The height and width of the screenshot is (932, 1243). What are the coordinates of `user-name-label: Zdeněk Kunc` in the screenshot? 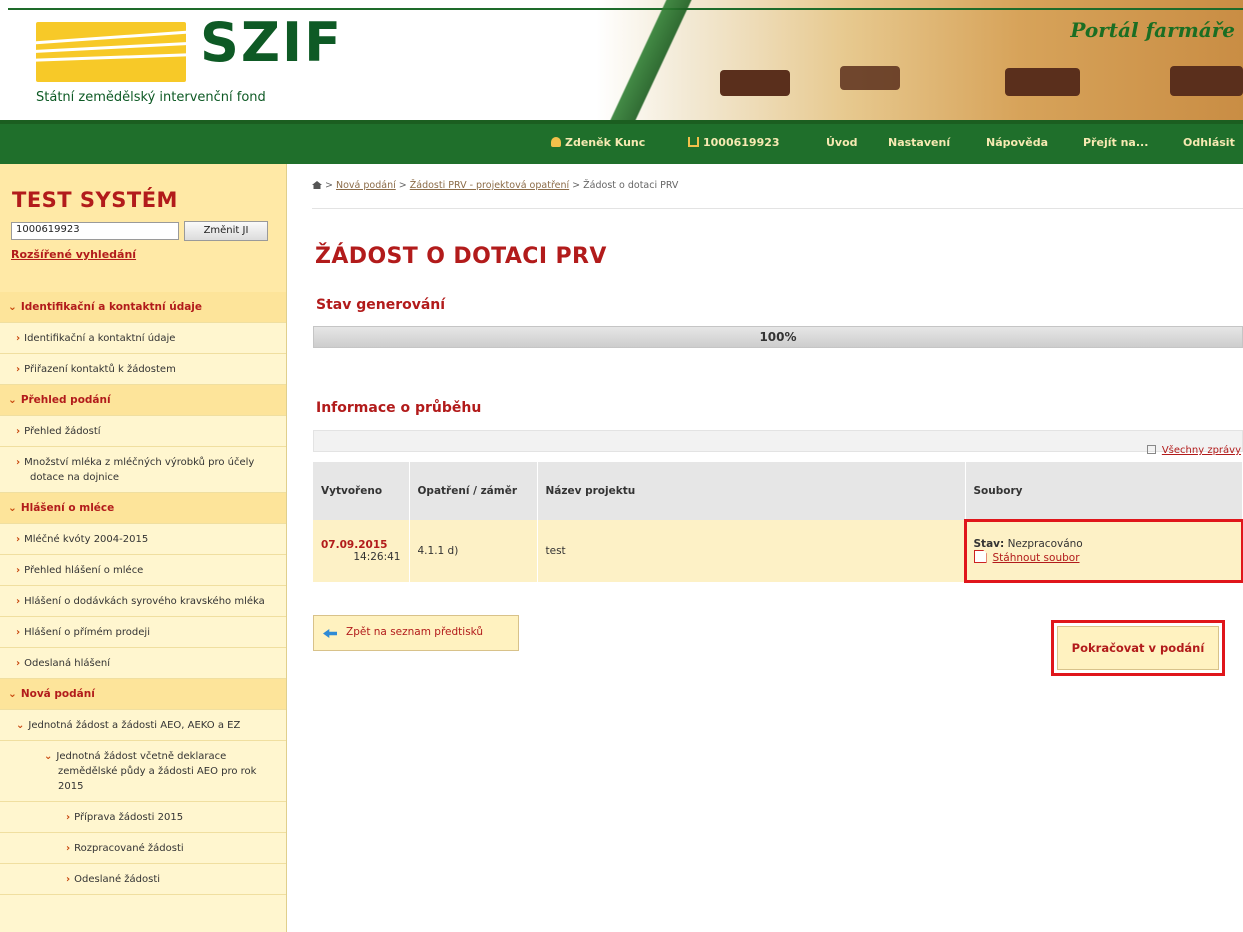 It's located at (605, 142).